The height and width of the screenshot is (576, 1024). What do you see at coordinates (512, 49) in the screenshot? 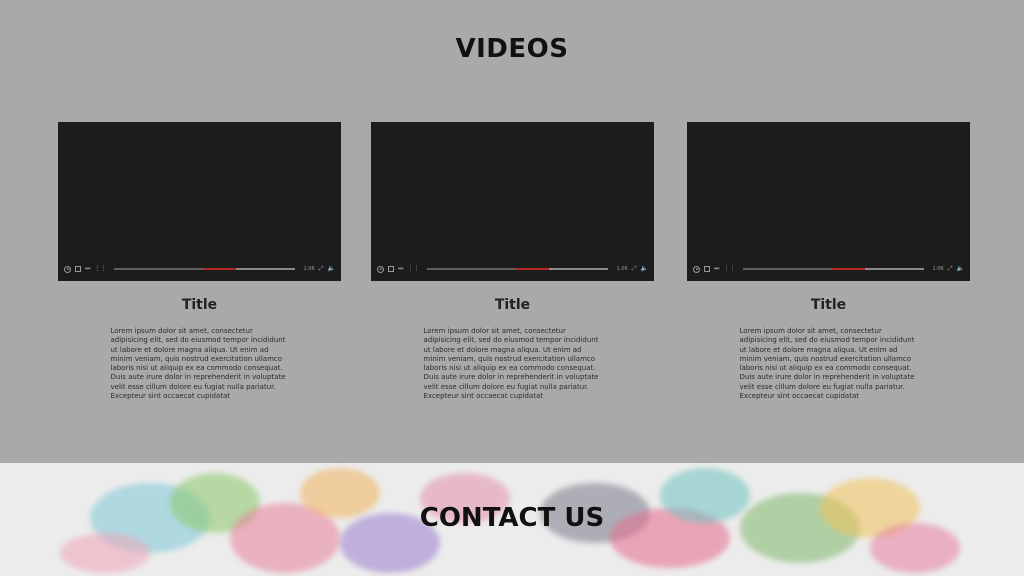
I see `videos-heading: VIDEOS` at bounding box center [512, 49].